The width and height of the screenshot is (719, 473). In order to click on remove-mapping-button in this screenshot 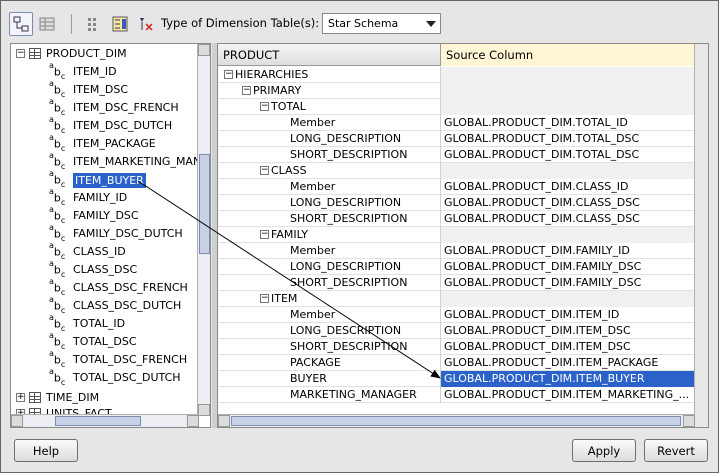, I will do `click(146, 24)`.